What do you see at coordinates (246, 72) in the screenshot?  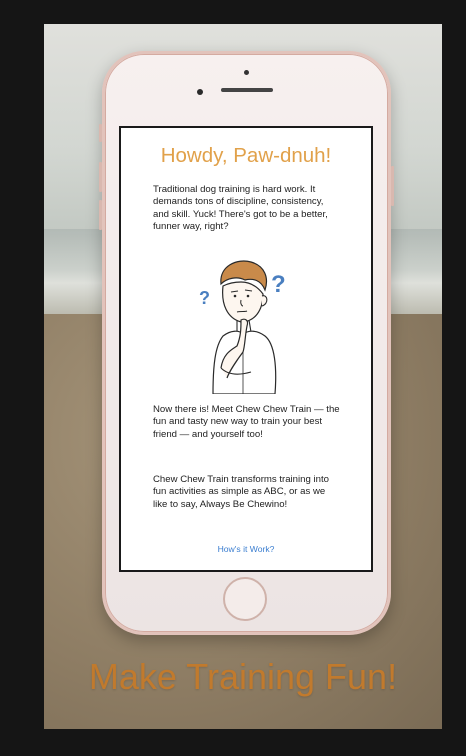 I see `phone-camera` at bounding box center [246, 72].